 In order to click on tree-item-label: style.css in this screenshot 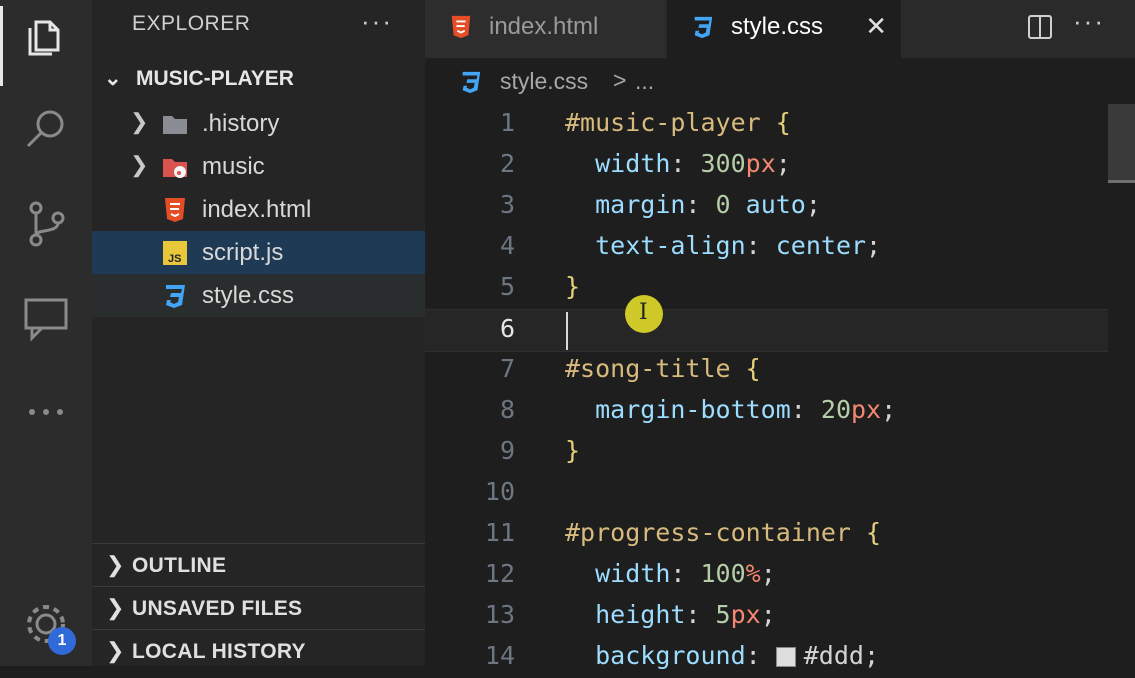, I will do `click(248, 295)`.